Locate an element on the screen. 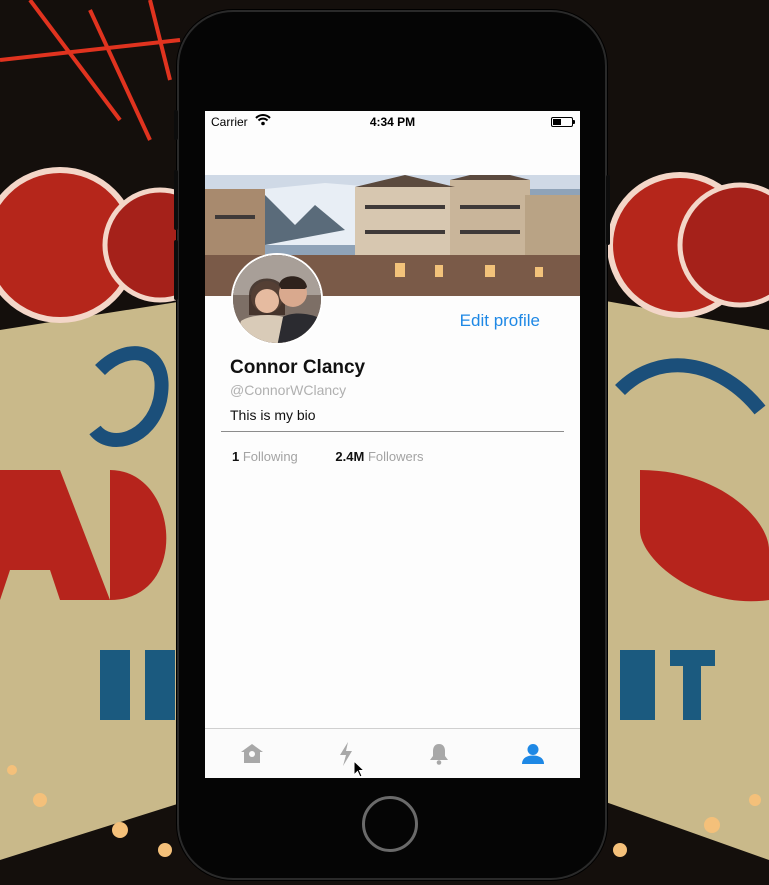 The image size is (769, 885). tab-bar is located at coordinates (392, 753).